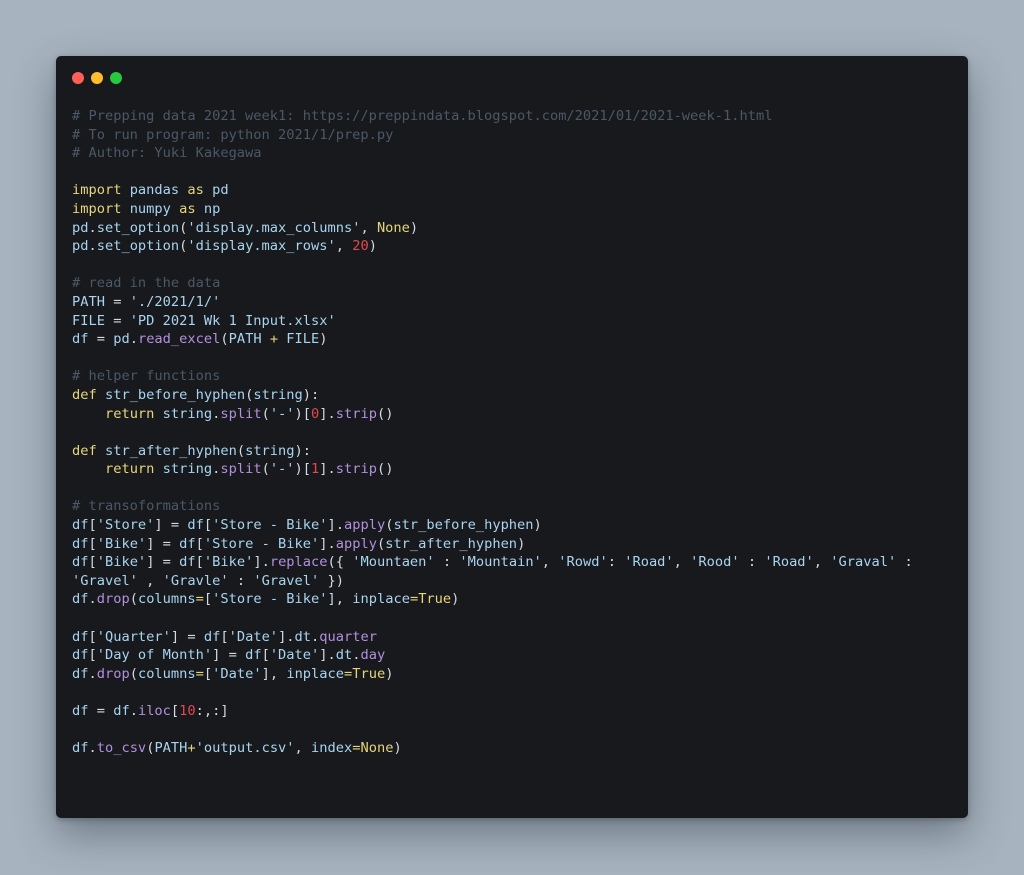  I want to click on code-token: set_option, so click(138, 246).